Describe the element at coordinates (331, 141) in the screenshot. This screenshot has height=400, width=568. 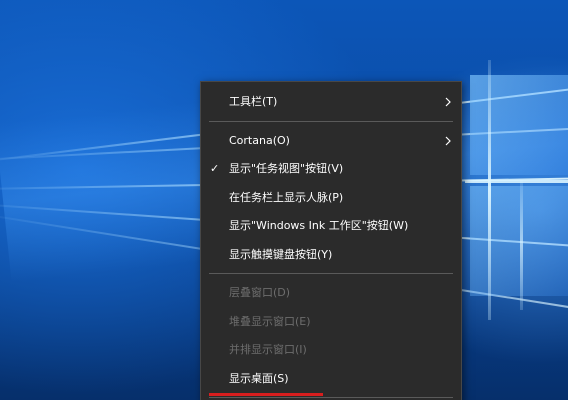
I see `menu-item-cortana: Cortana(O)` at that location.